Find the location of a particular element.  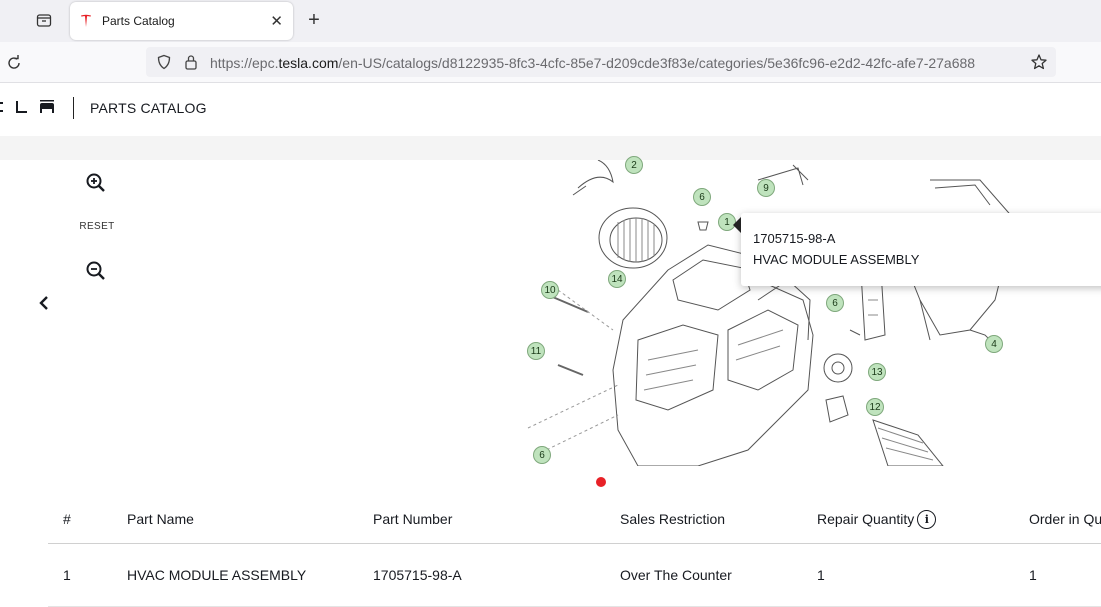

browser-tab-bar: Parts Catalog ✕ + is located at coordinates (550, 21).